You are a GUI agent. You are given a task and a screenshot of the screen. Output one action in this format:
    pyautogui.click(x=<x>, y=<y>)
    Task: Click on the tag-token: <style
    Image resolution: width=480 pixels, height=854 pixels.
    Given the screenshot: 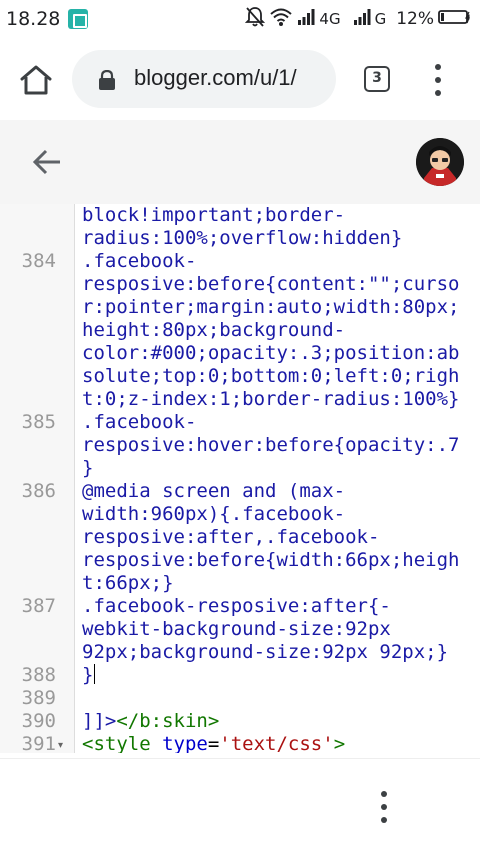 What is the action you would take?
    pyautogui.click(x=122, y=744)
    